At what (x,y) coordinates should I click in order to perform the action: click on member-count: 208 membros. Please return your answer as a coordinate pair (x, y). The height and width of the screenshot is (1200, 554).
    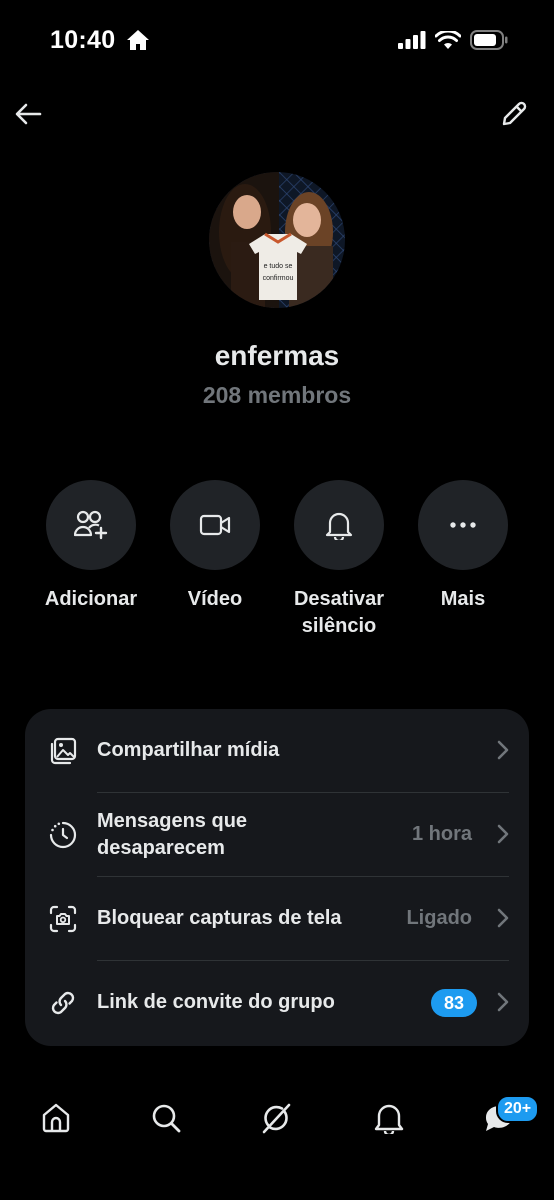
    Looking at the image, I should click on (277, 395).